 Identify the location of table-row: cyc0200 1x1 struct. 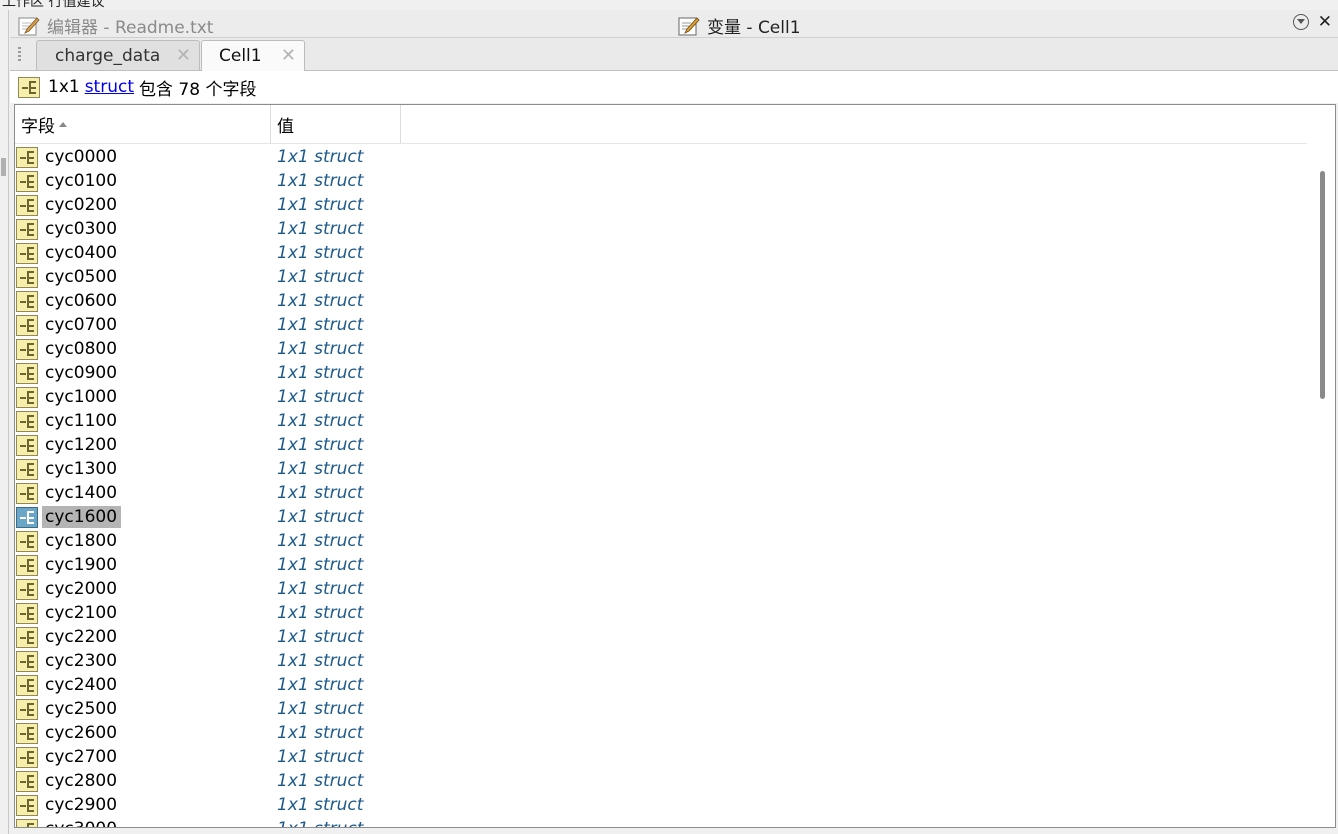
(661, 205).